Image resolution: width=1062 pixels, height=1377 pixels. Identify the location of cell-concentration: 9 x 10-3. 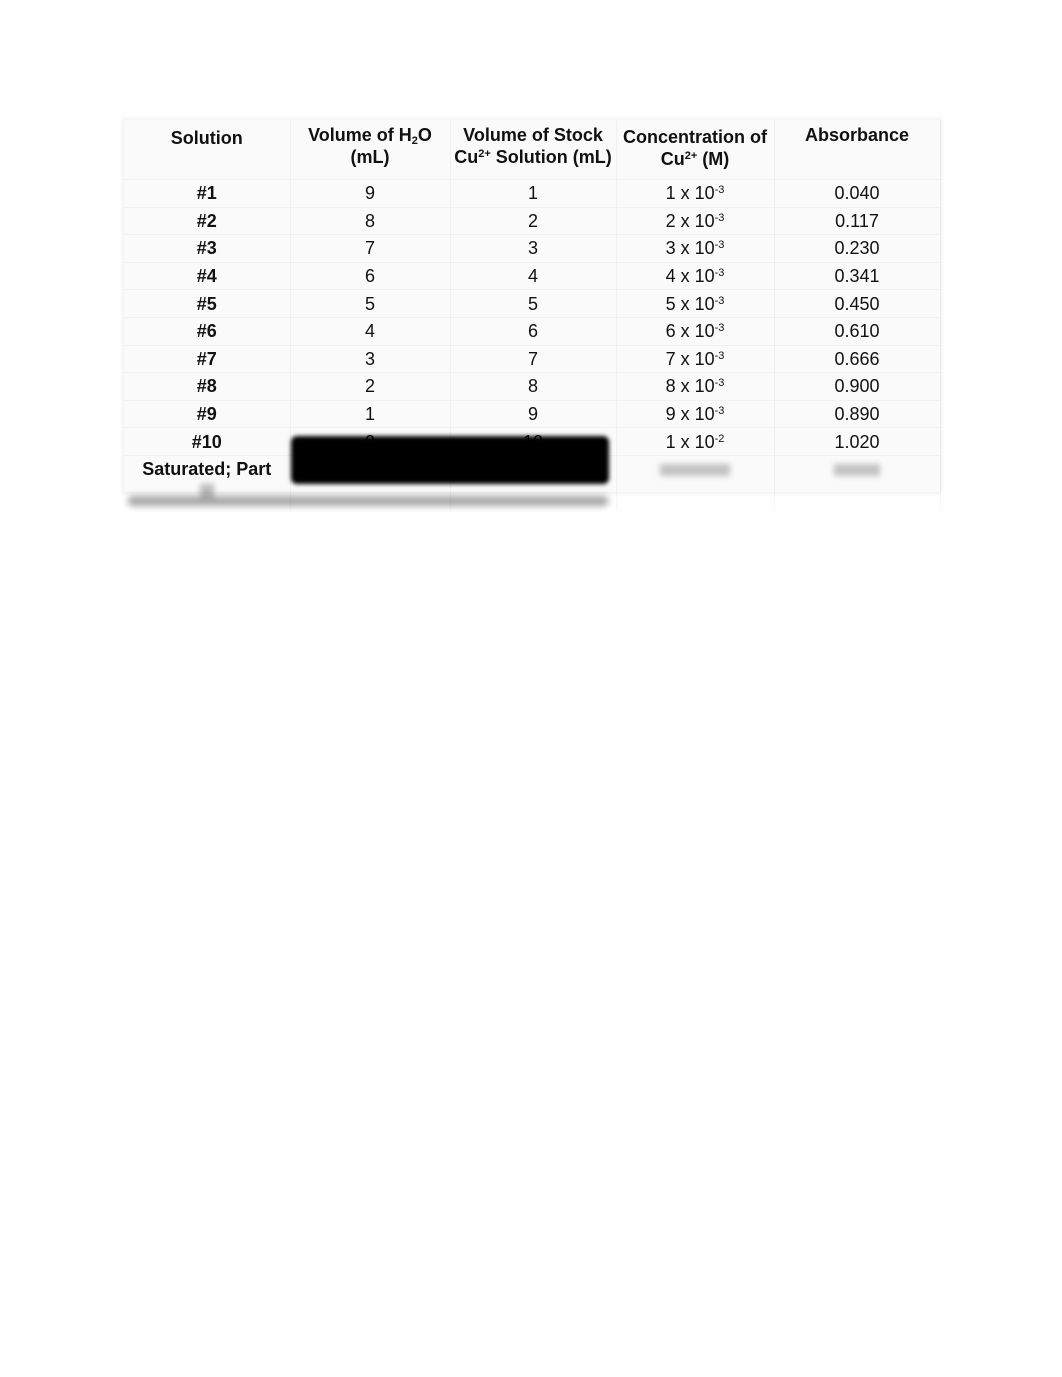
(695, 414).